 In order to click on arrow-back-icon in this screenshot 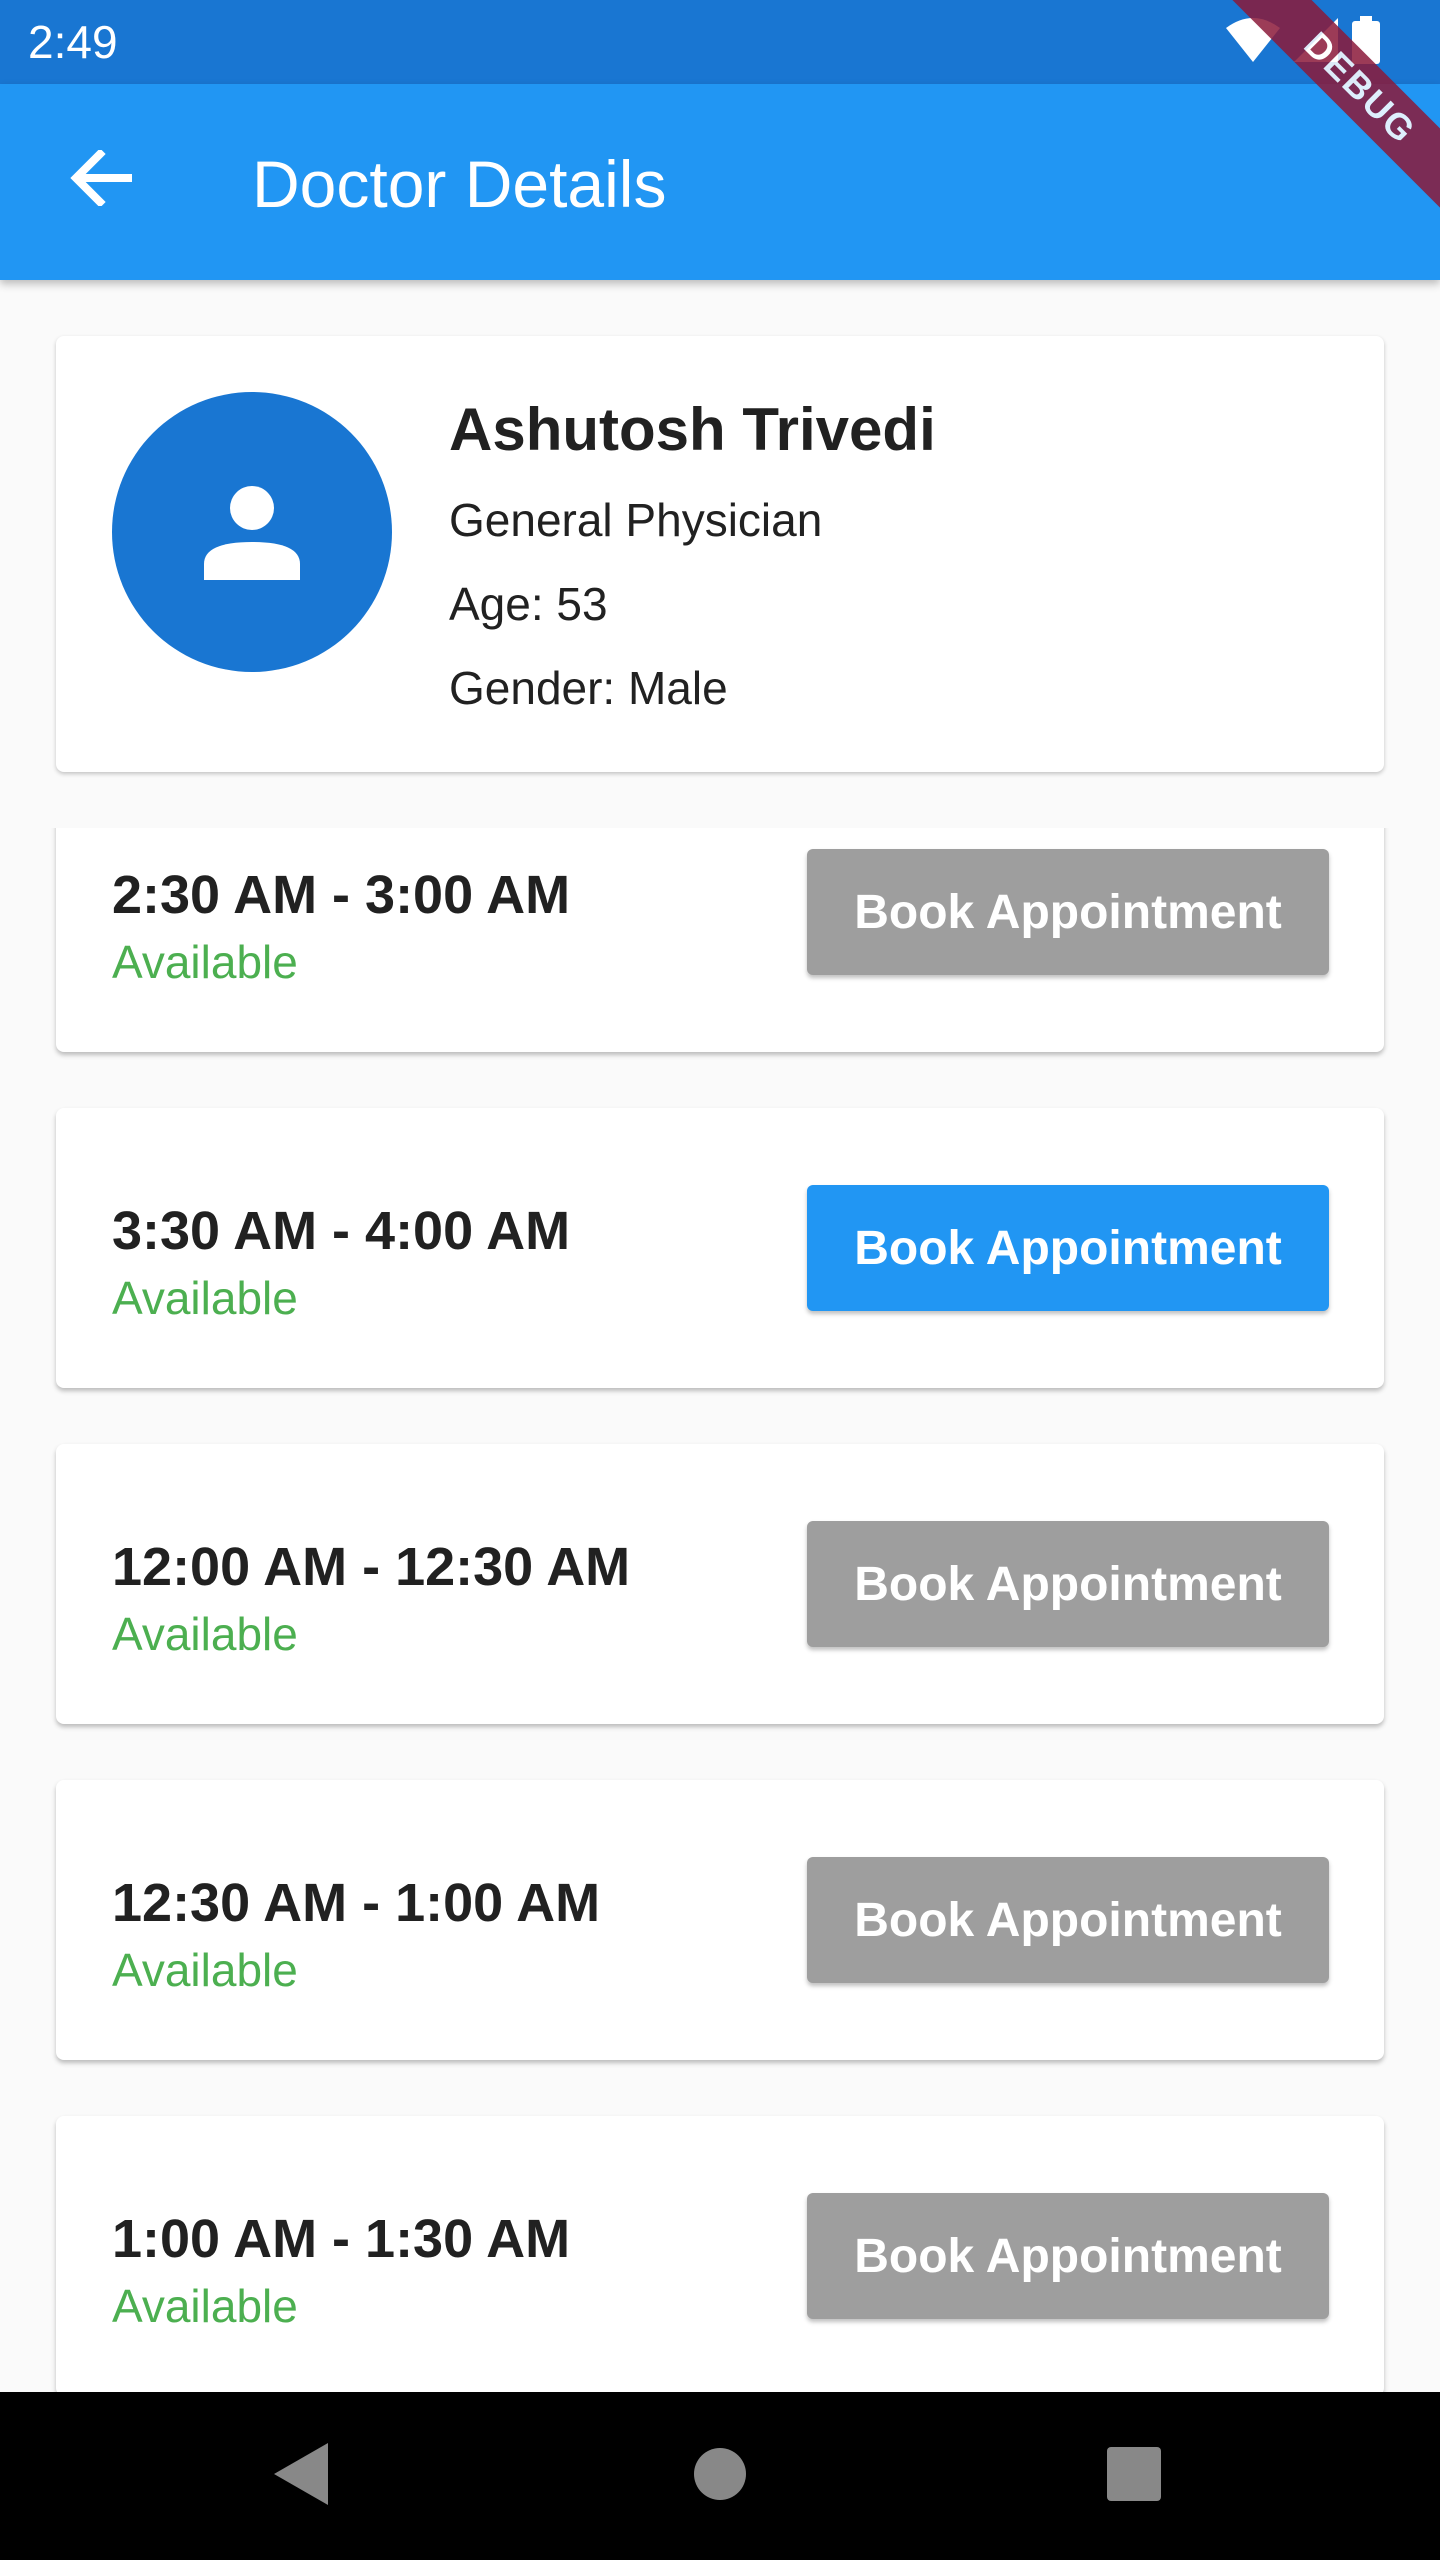, I will do `click(102, 179)`.